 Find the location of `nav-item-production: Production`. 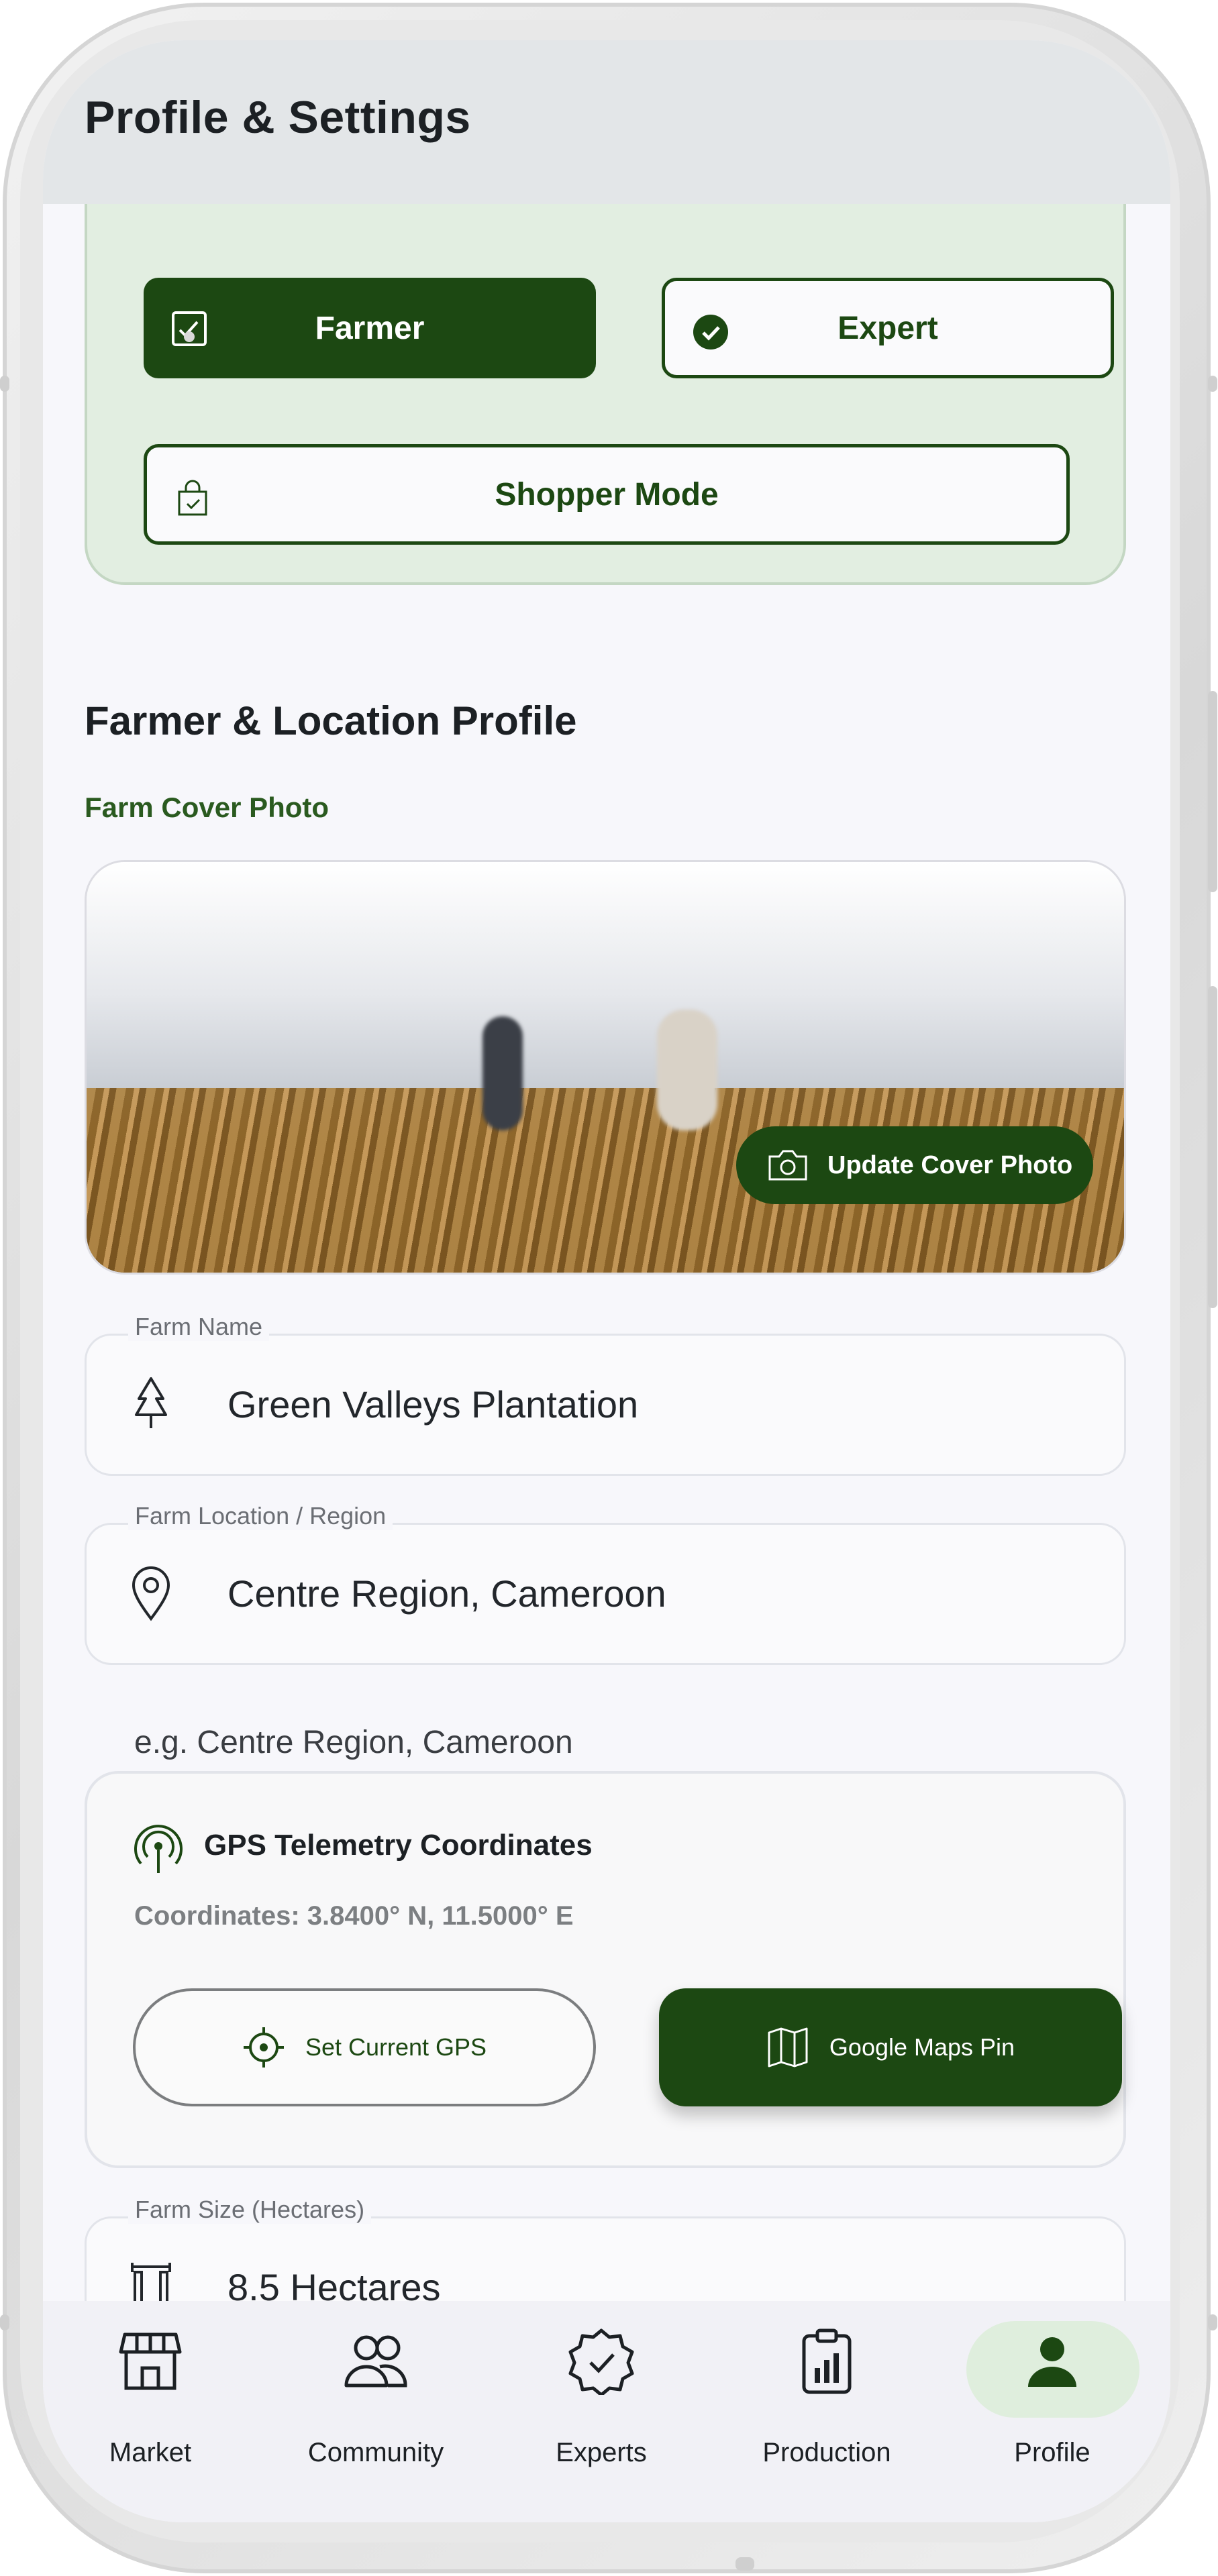

nav-item-production: Production is located at coordinates (827, 2405).